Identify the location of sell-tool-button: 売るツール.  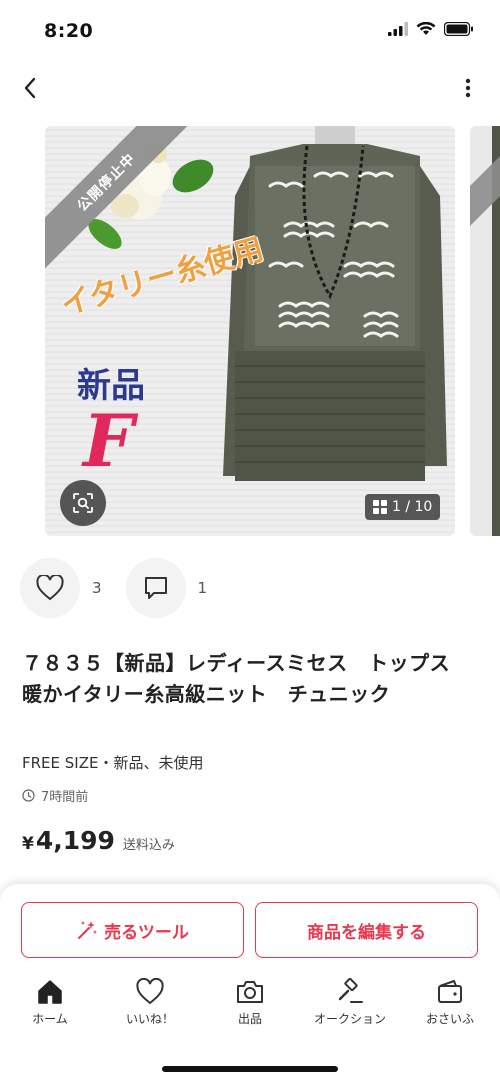
(132, 930).